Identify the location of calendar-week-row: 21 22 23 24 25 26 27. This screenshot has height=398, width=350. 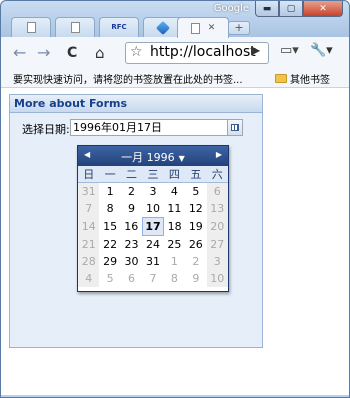
(153, 244).